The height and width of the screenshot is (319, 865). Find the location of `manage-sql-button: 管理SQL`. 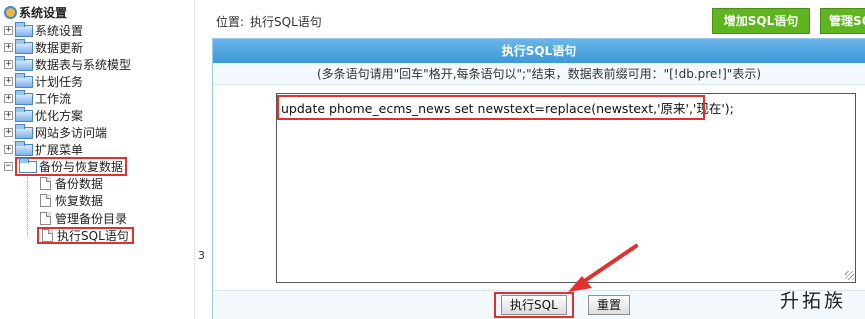

manage-sql-button: 管理SQL is located at coordinates (842, 21).